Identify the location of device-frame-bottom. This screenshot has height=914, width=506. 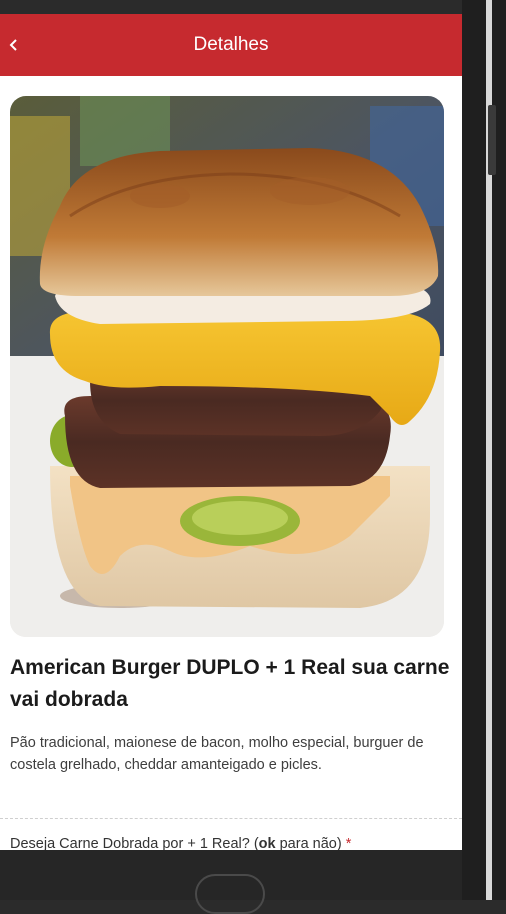
(231, 882).